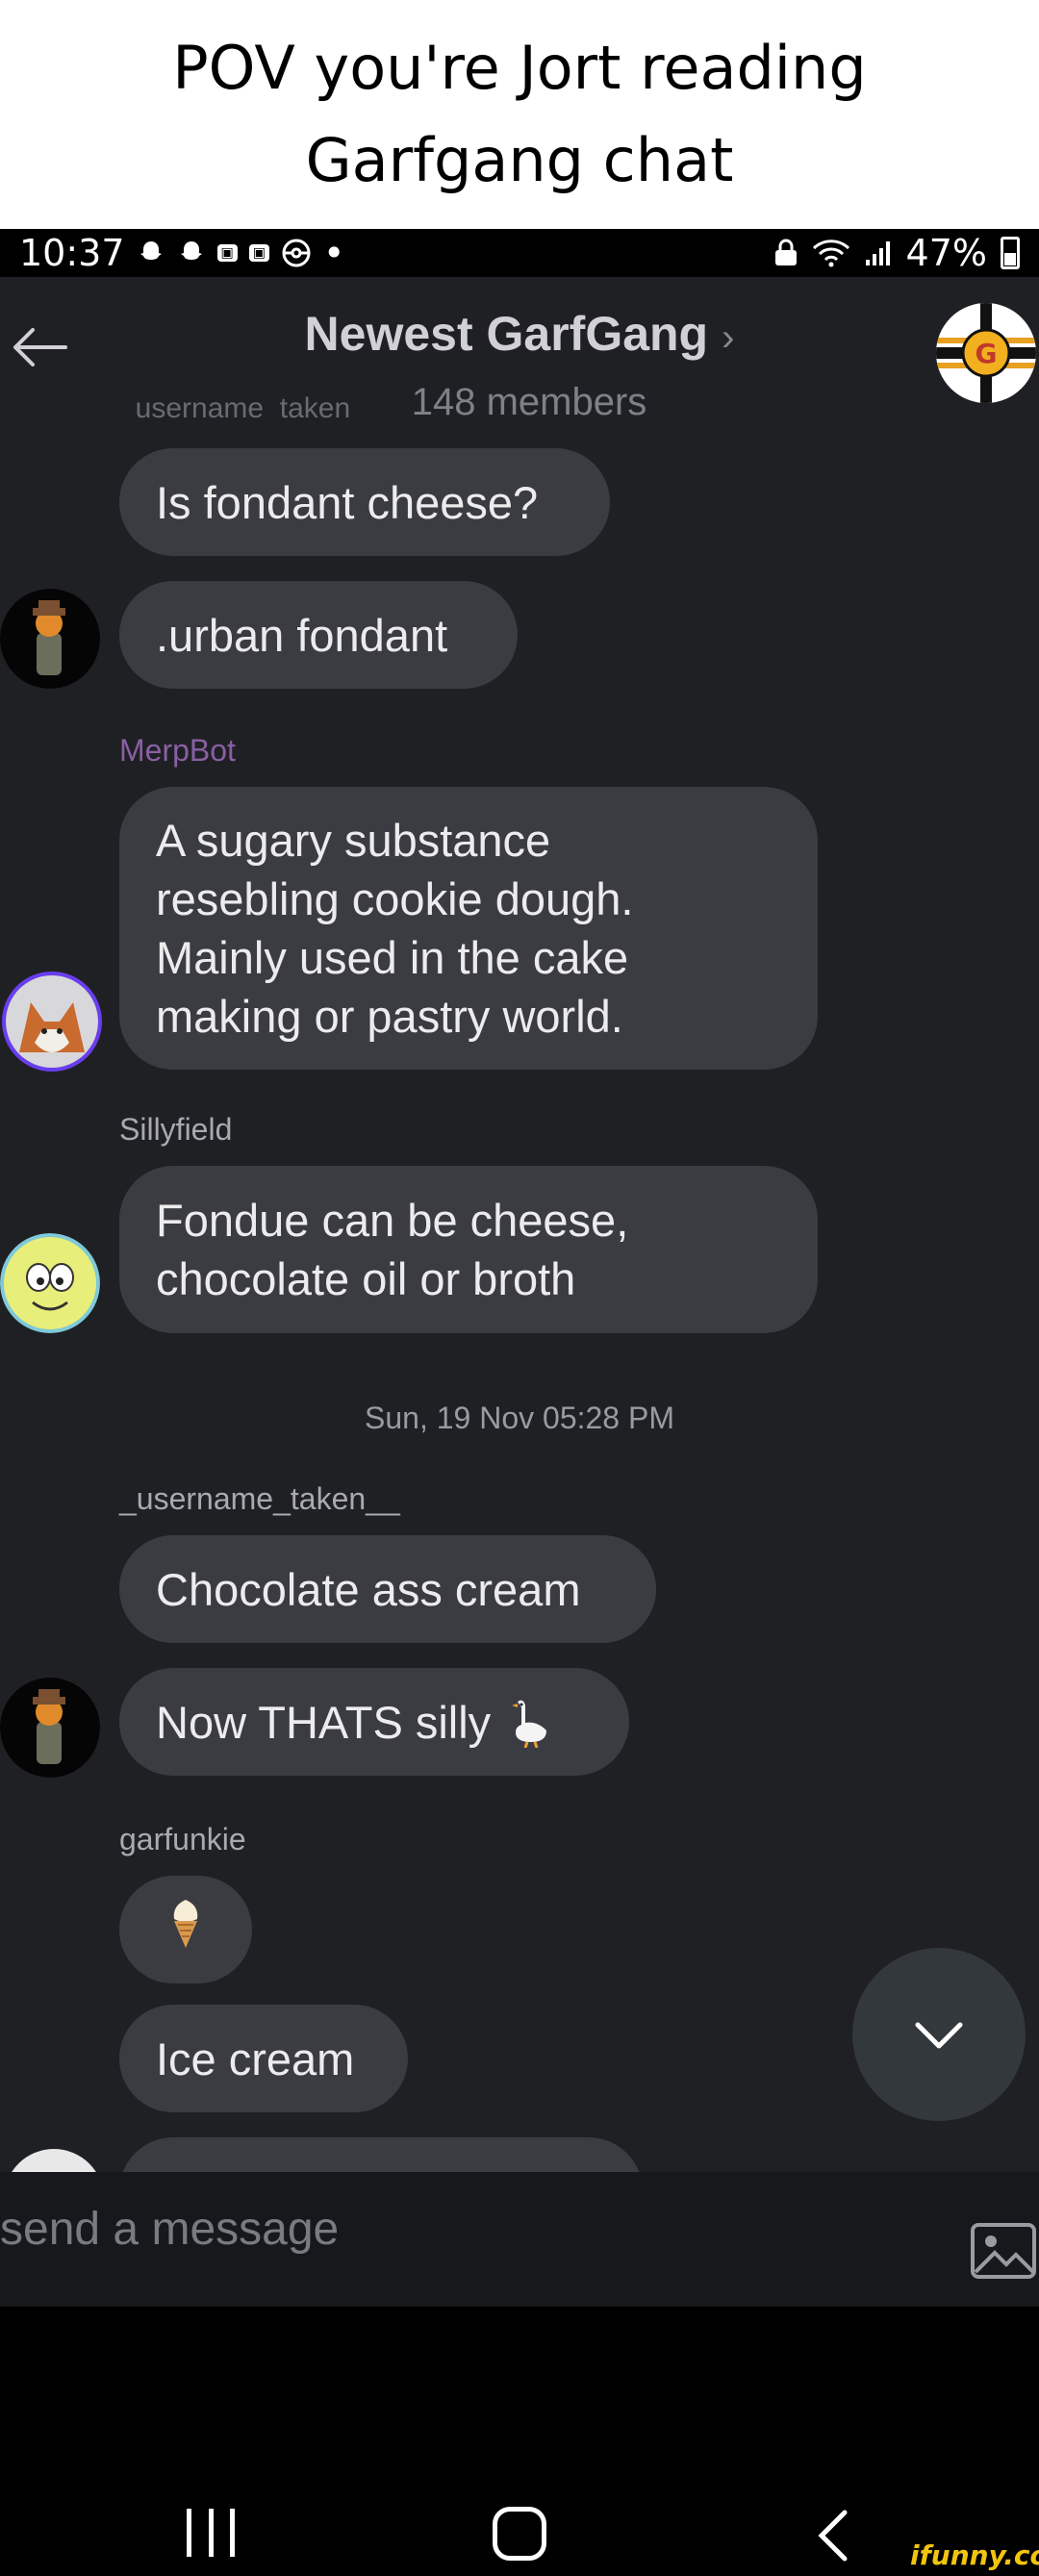  What do you see at coordinates (353, 841) in the screenshot?
I see `message-line: A sugary substance` at bounding box center [353, 841].